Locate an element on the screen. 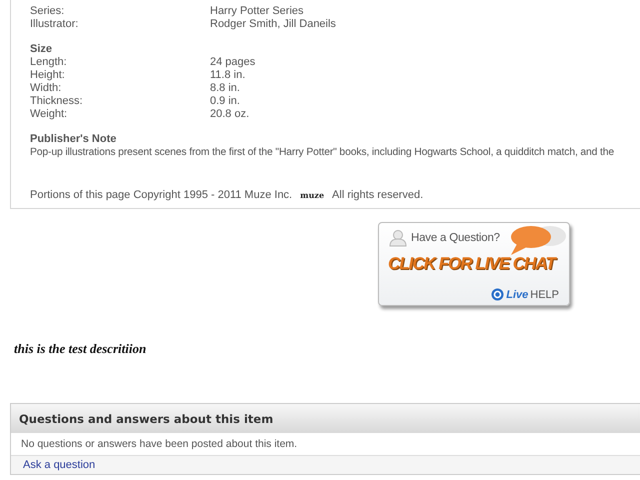  rights-text: All rights reserved. is located at coordinates (378, 195).